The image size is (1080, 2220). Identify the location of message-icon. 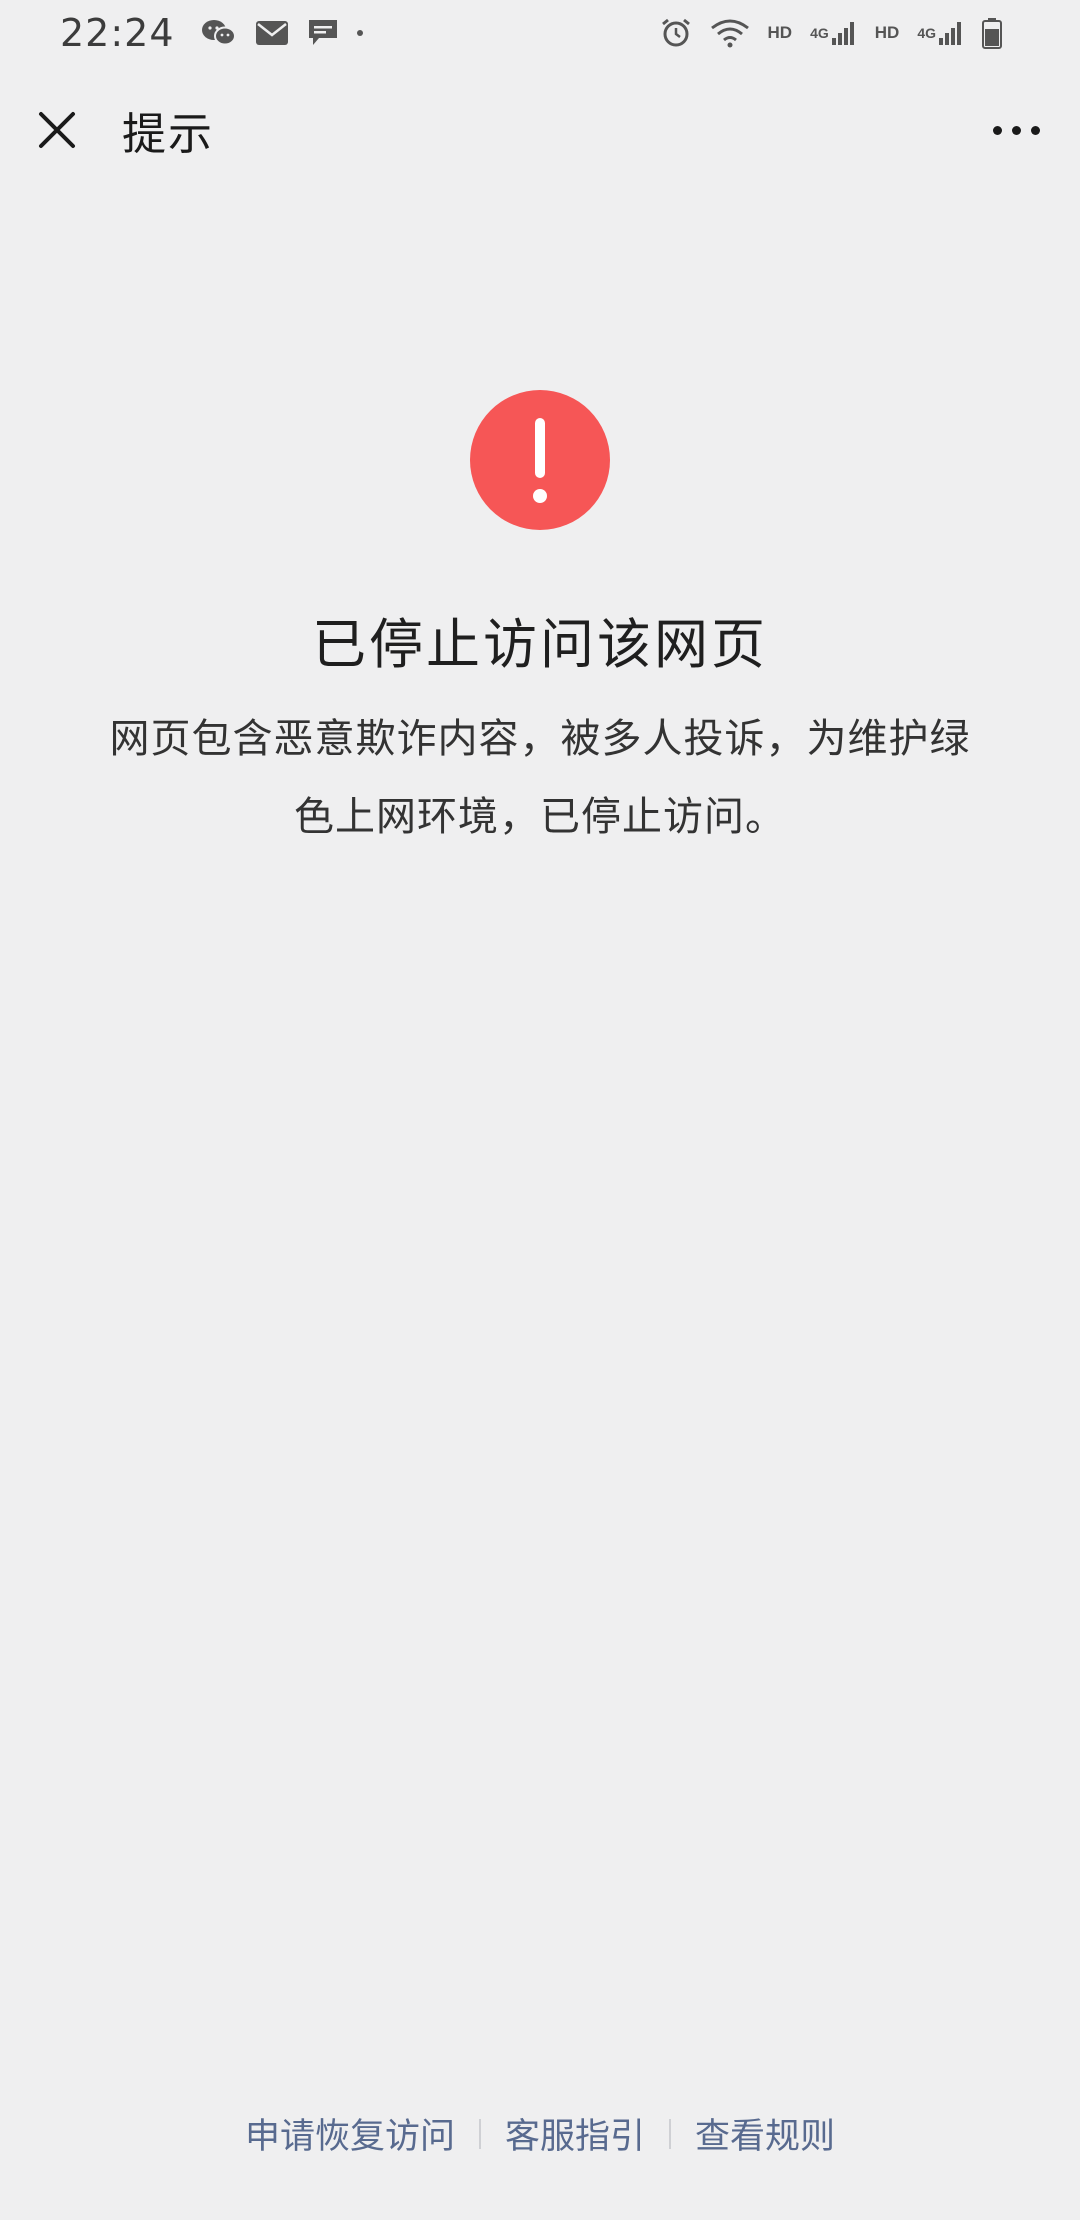
(323, 33).